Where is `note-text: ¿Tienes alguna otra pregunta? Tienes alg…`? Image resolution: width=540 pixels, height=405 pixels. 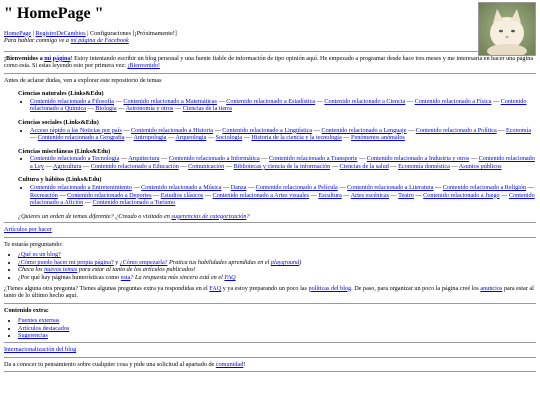
note-text: ¿Tienes alguna otra pregunta? Tienes alg… is located at coordinates (107, 288).